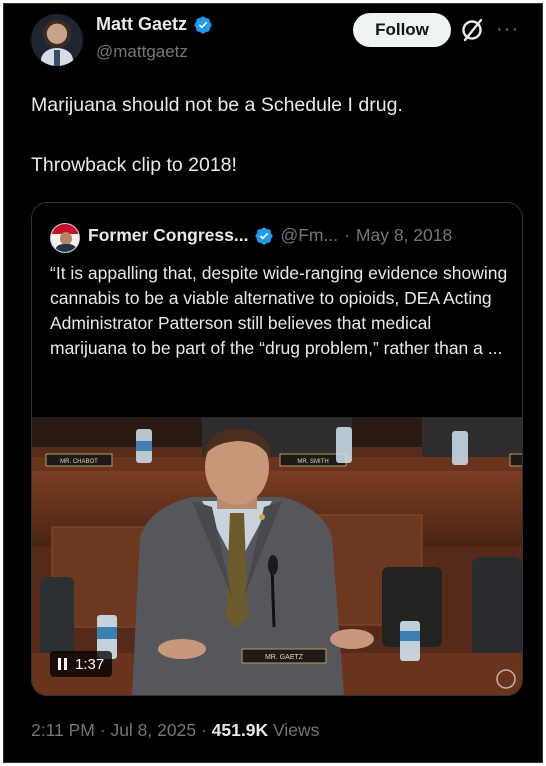 The height and width of the screenshot is (766, 546). Describe the element at coordinates (142, 52) in the screenshot. I see `author-handle: @mattgaetz` at that location.